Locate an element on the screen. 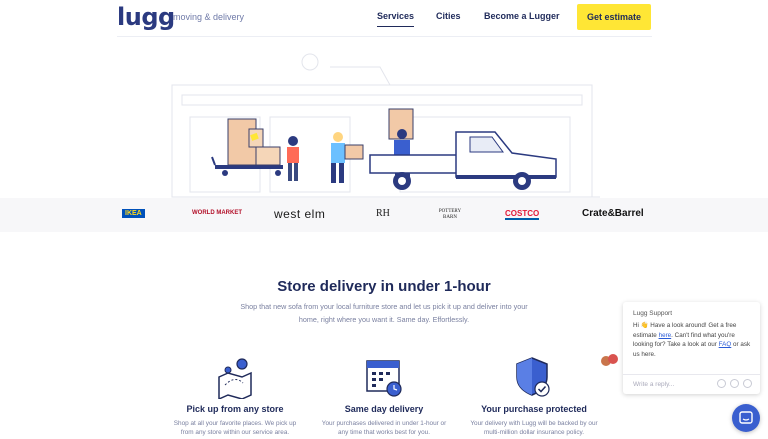 The image size is (768, 439). calendar-clock-icon is located at coordinates (384, 378).